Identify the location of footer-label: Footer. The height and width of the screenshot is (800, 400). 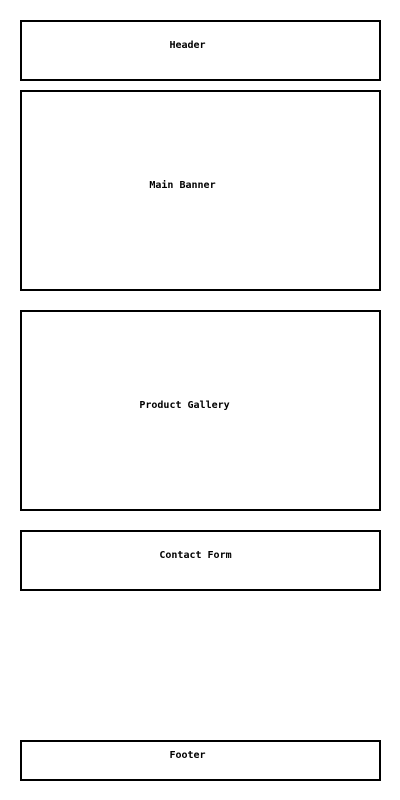
(187, 755).